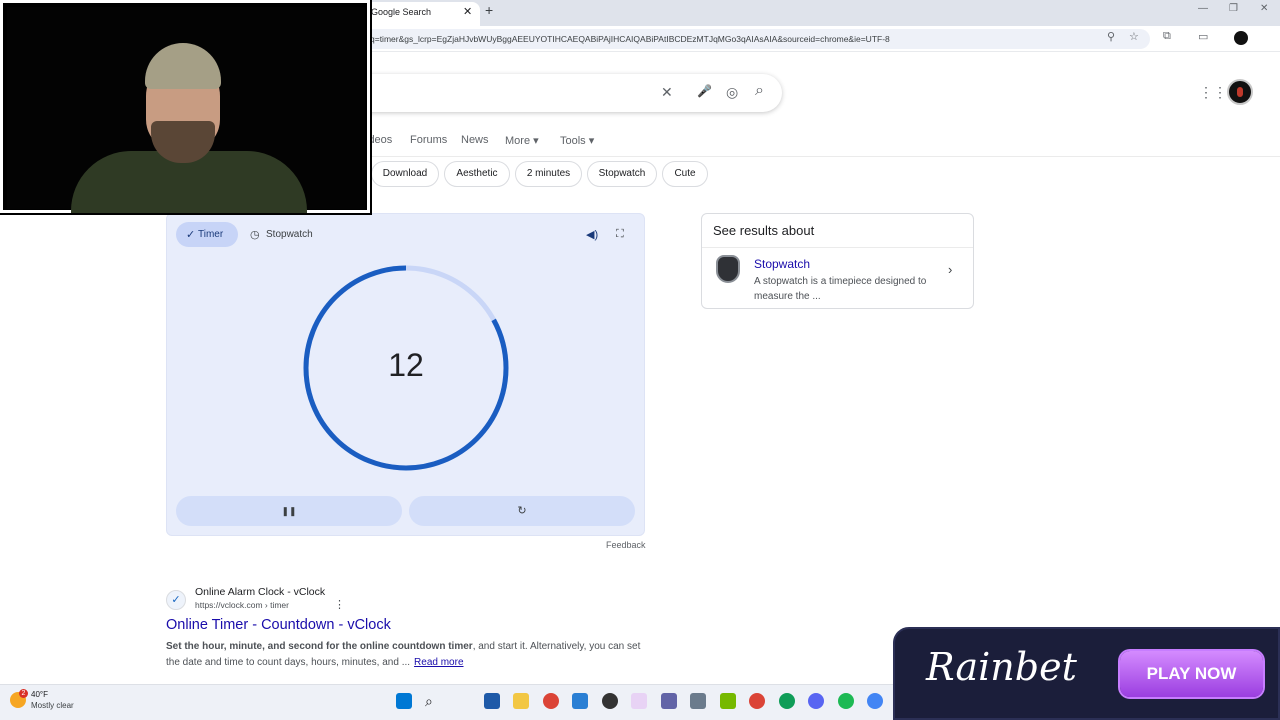 Image resolution: width=1280 pixels, height=720 pixels. Describe the element at coordinates (685, 174) in the screenshot. I see `chip-cute: Cute` at that location.